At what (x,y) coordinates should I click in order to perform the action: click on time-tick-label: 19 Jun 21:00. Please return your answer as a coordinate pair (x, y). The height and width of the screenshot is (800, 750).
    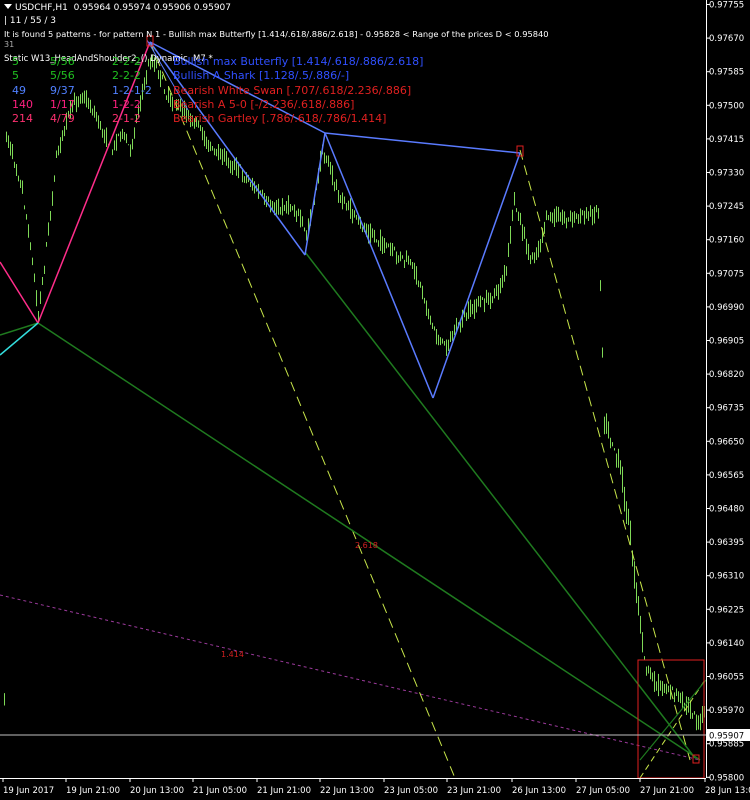
    Looking at the image, I should click on (93, 791).